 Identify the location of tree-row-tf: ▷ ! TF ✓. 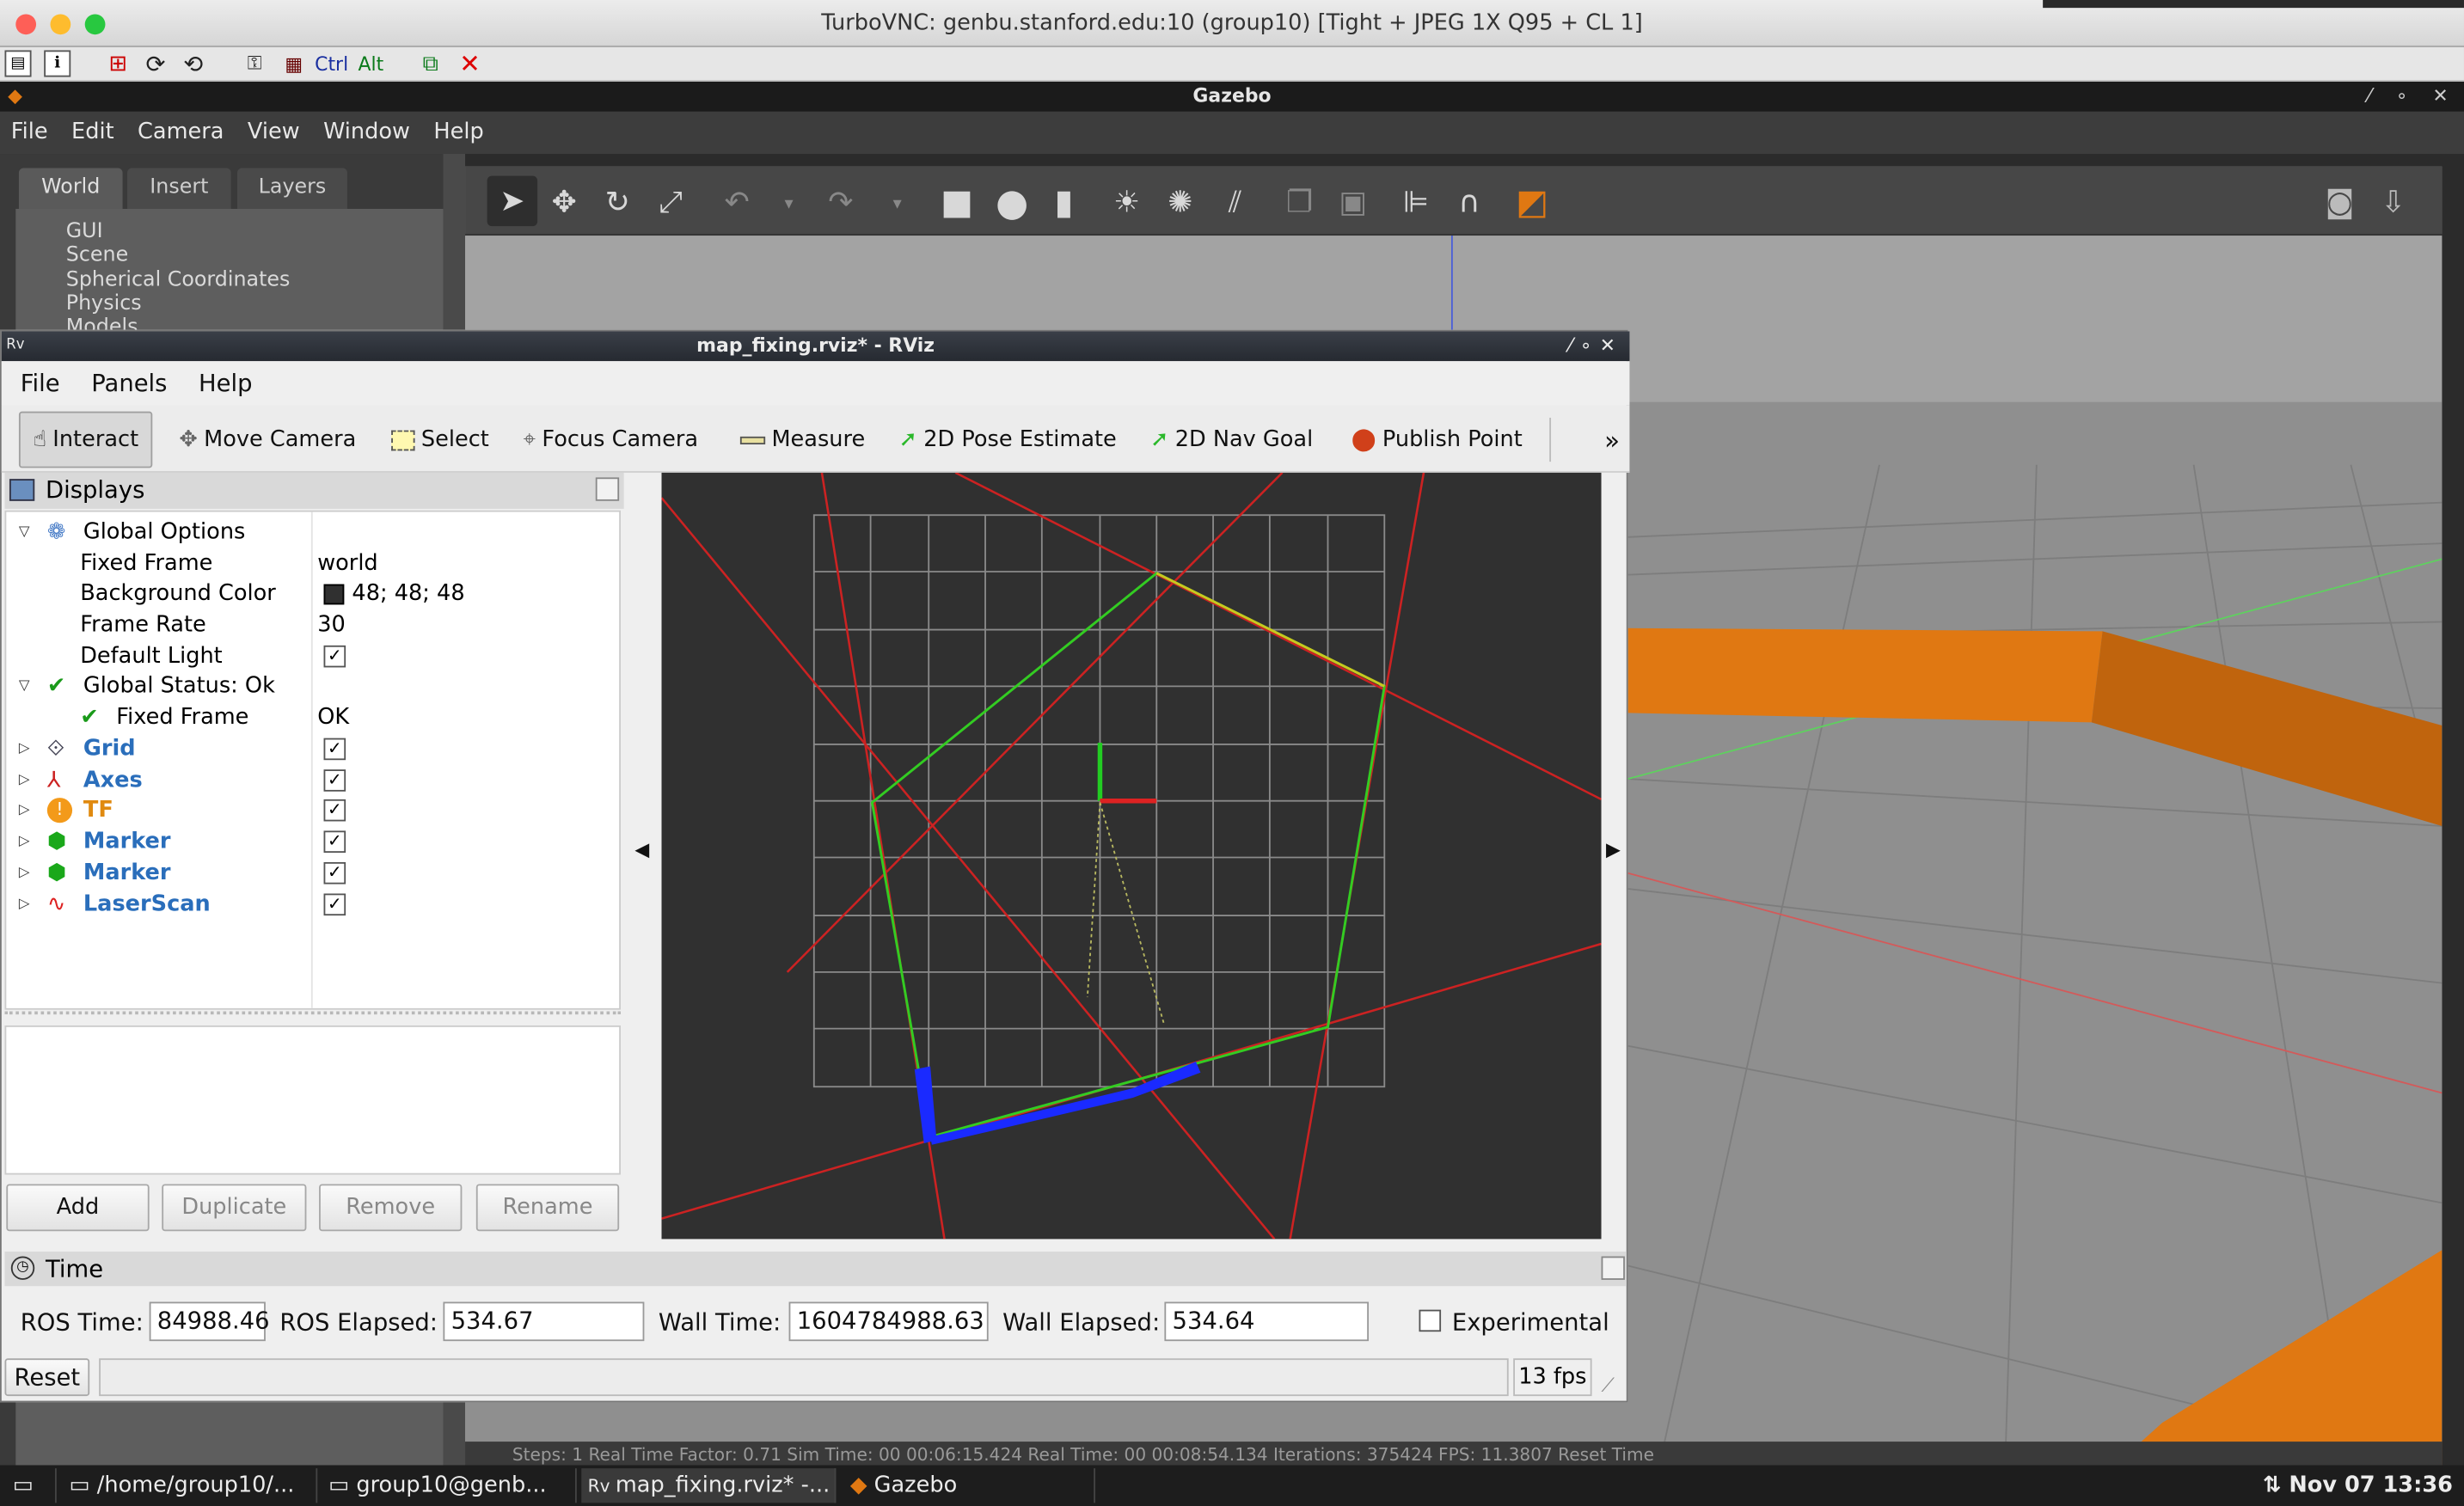
(312, 810).